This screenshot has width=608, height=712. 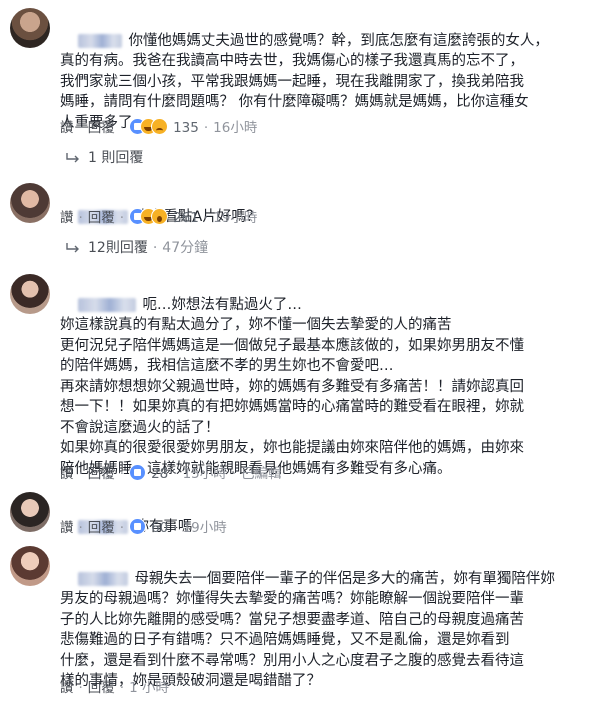 What do you see at coordinates (186, 218) in the screenshot?
I see `reaction-count: 261` at bounding box center [186, 218].